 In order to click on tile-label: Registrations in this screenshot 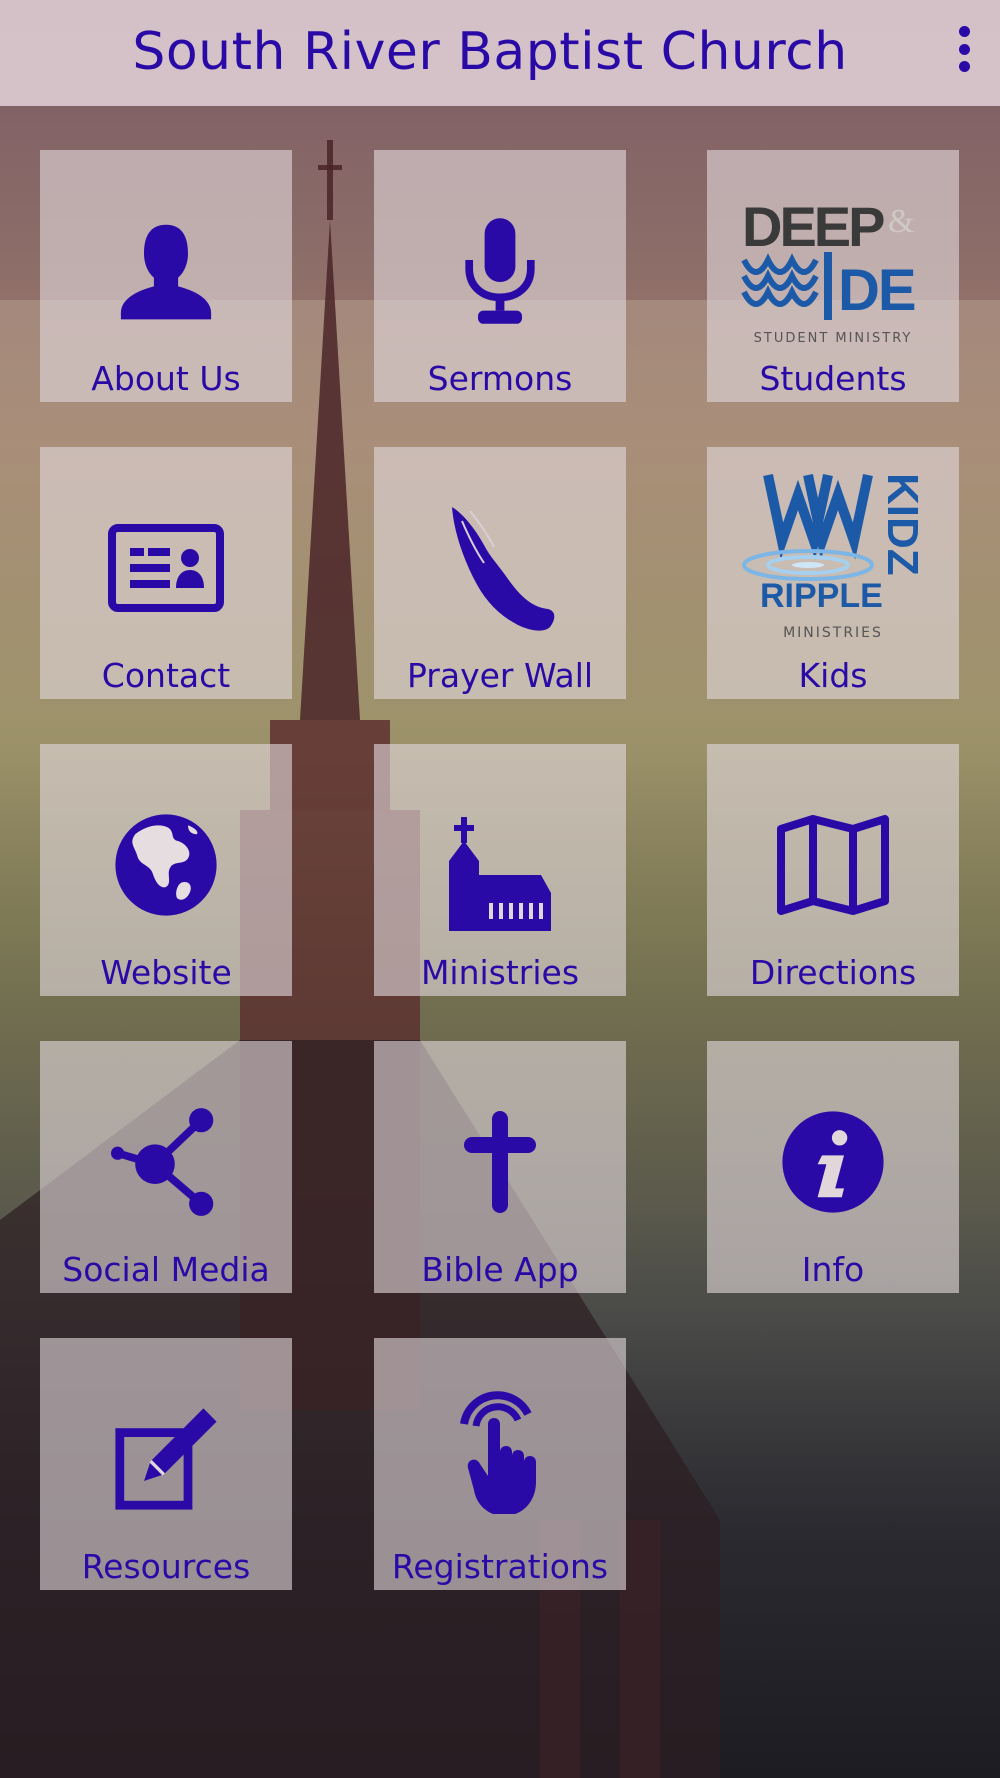, I will do `click(500, 1566)`.